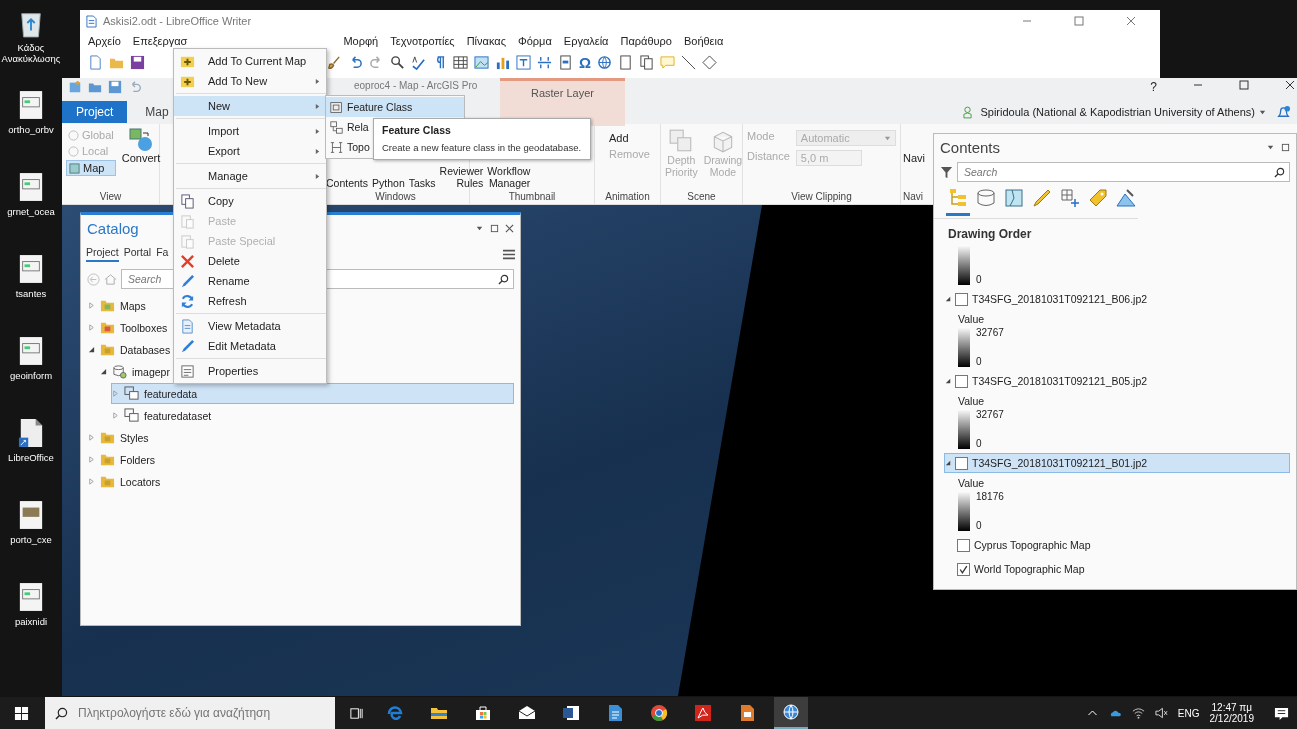  Describe the element at coordinates (990, 496) in the screenshot. I see `legend-value: 18176` at that location.